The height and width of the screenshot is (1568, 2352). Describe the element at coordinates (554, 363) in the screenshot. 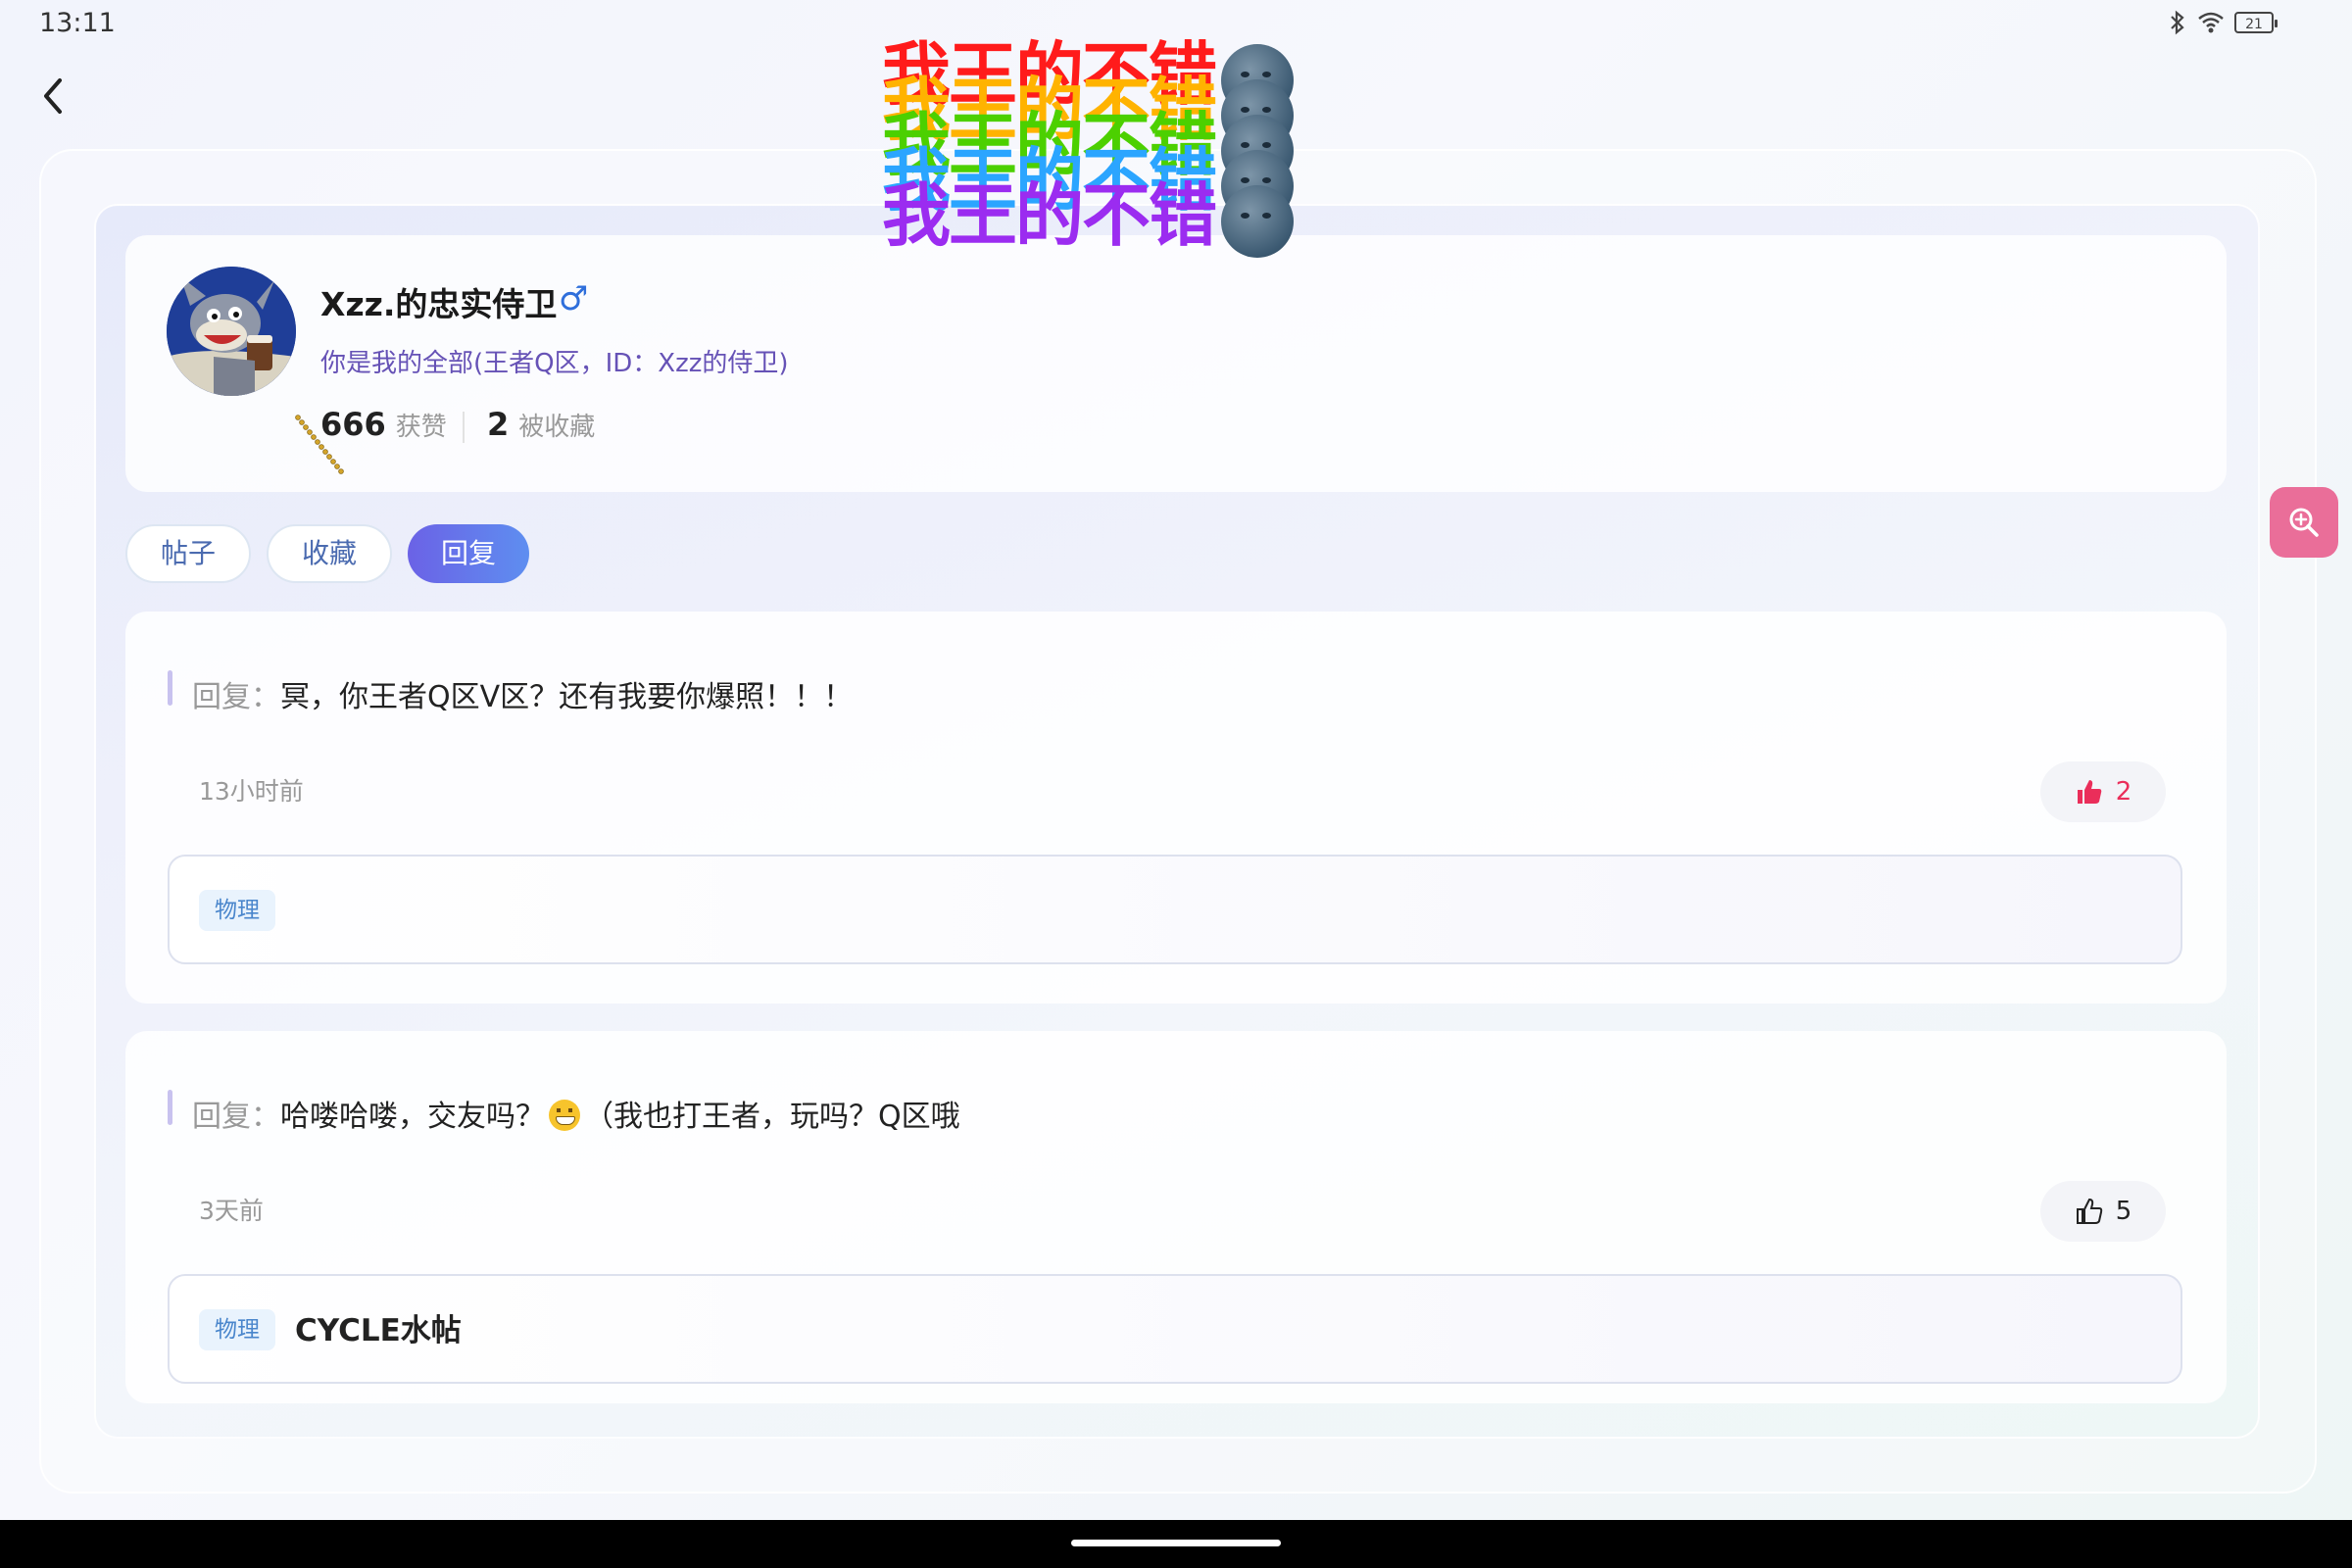

I see `signature: 你是我的全部(王者Q区，ID：Xzz的侍卫)` at that location.